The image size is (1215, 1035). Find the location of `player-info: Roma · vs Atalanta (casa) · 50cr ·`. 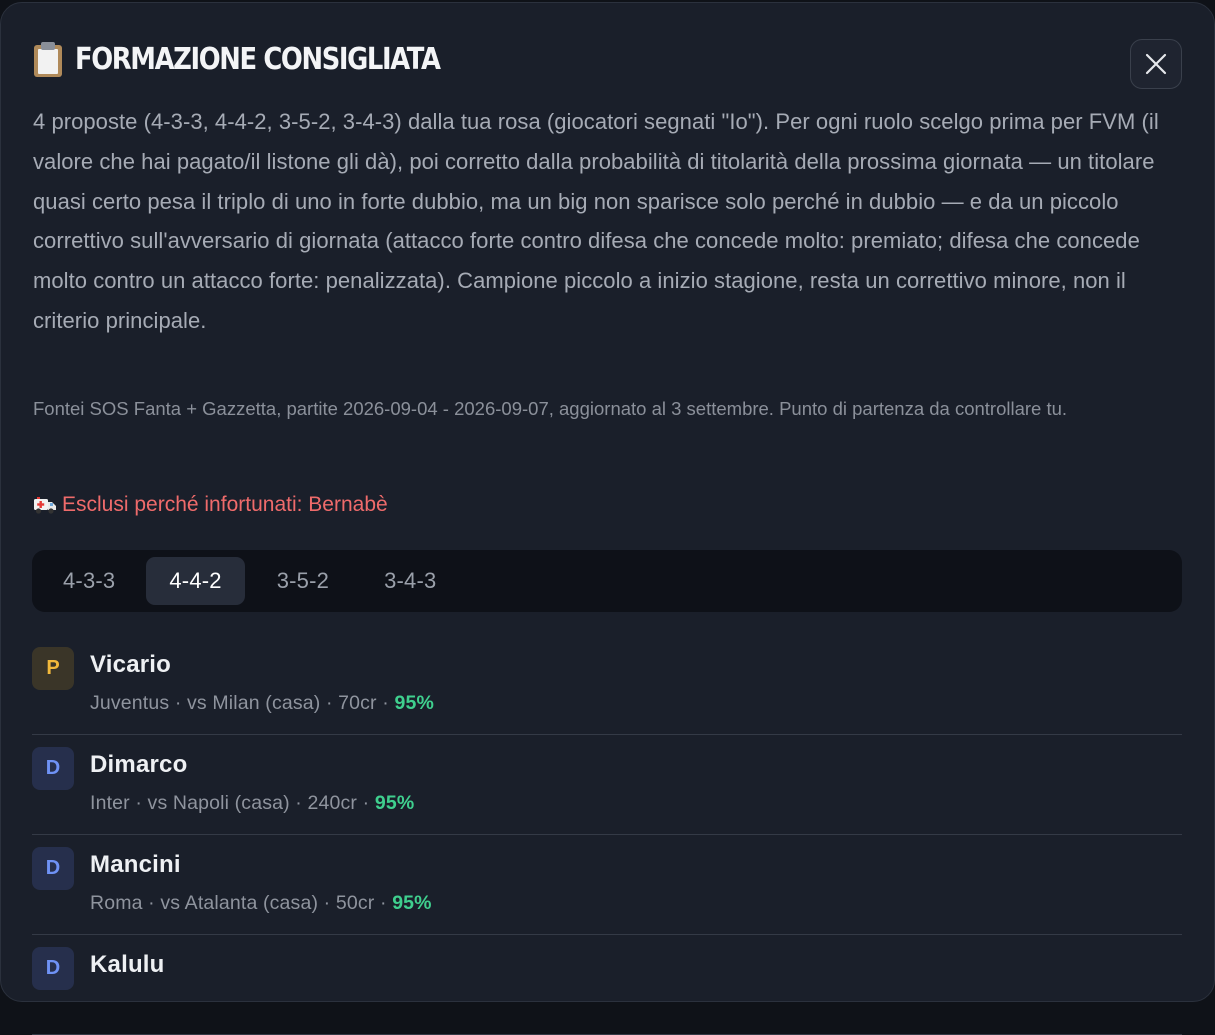

player-info: Roma · vs Atalanta (casa) · 50cr · is located at coordinates (241, 903).